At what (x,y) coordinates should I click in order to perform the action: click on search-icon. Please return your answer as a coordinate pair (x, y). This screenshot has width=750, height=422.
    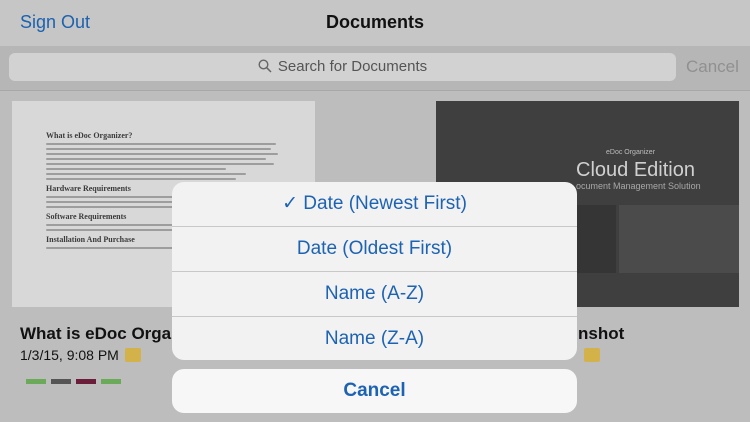
    Looking at the image, I should click on (265, 66).